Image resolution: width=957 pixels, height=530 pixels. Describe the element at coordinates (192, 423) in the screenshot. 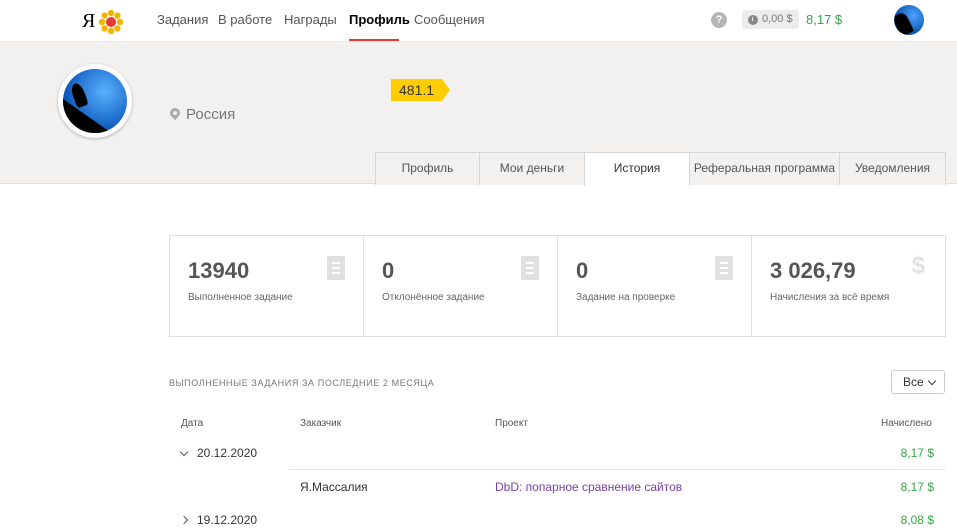

I see `column-date: Дата` at that location.